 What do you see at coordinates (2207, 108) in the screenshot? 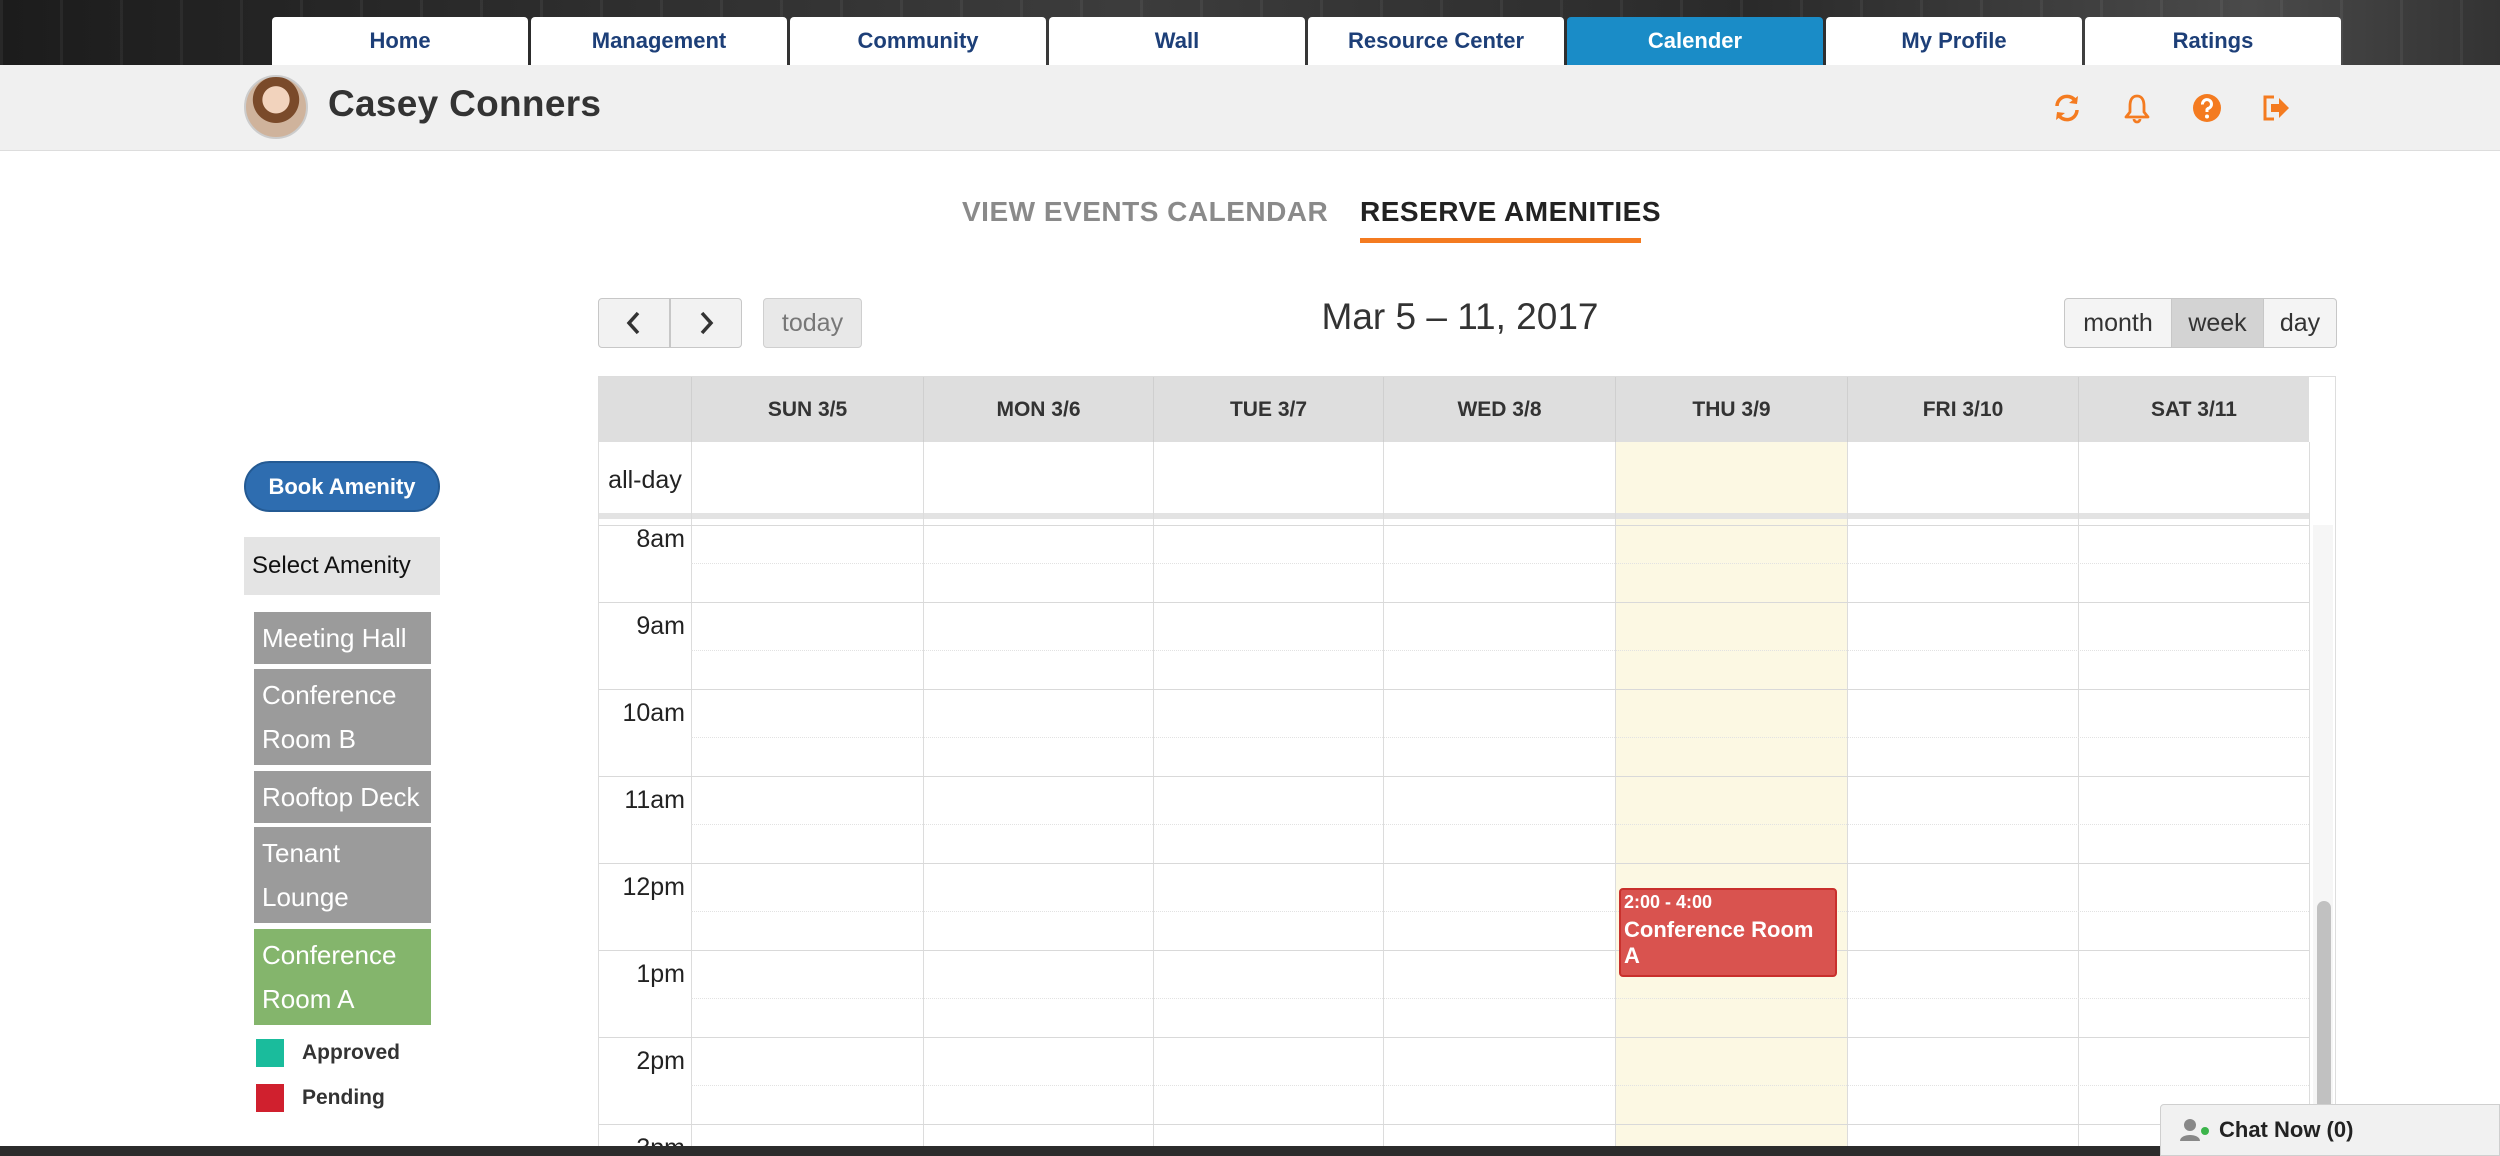
I see `help-icon` at bounding box center [2207, 108].